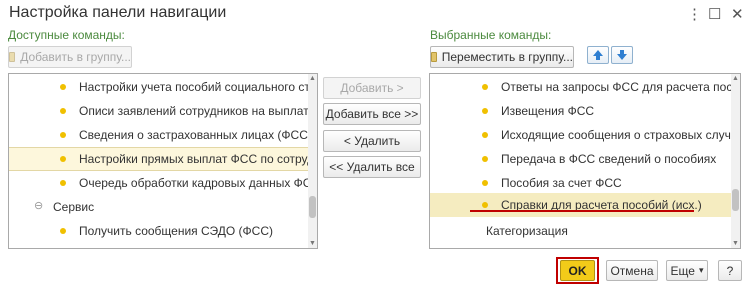 The width and height of the screenshot is (750, 291). What do you see at coordinates (632, 270) in the screenshot?
I see `cancel-button: Отмена` at bounding box center [632, 270].